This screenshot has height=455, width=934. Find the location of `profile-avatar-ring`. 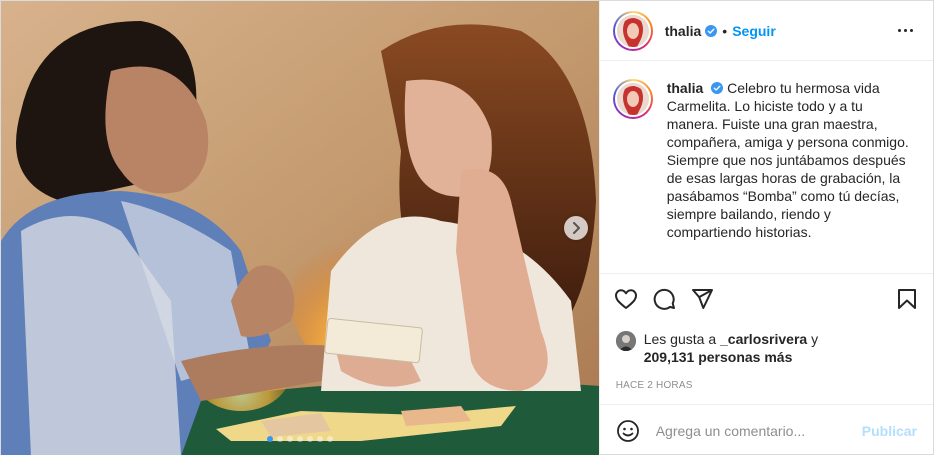

profile-avatar-ring is located at coordinates (632, 30).